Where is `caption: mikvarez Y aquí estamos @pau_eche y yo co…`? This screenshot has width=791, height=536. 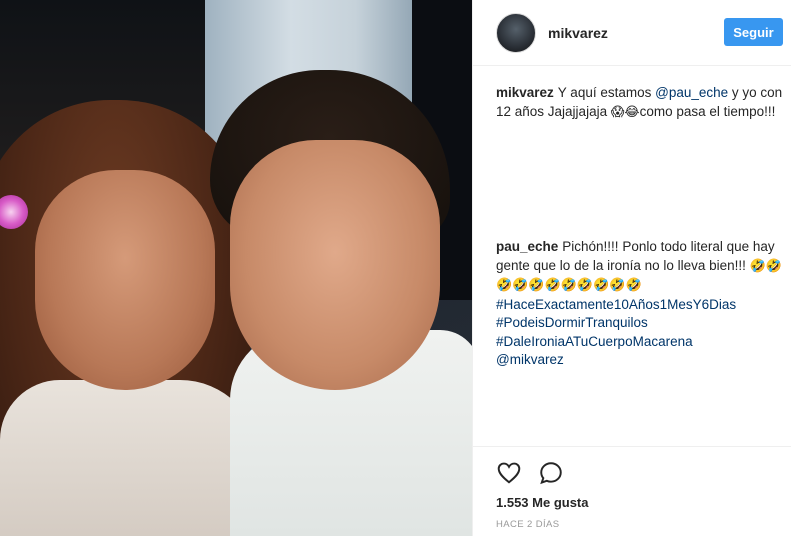
caption: mikvarez Y aquí estamos @pau_eche y yo co… is located at coordinates (641, 103).